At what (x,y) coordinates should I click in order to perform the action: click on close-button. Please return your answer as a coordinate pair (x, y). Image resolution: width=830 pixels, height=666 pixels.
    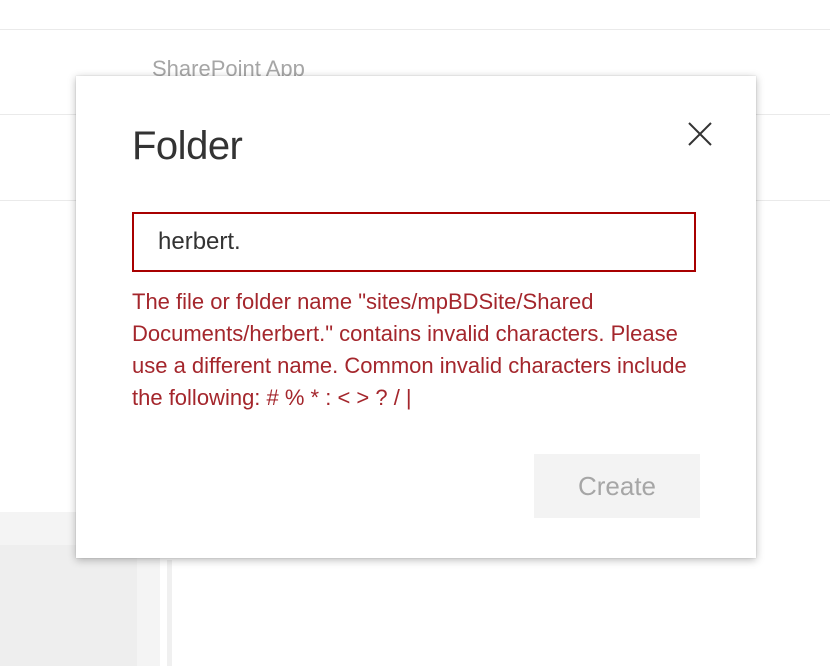
    Looking at the image, I should click on (700, 134).